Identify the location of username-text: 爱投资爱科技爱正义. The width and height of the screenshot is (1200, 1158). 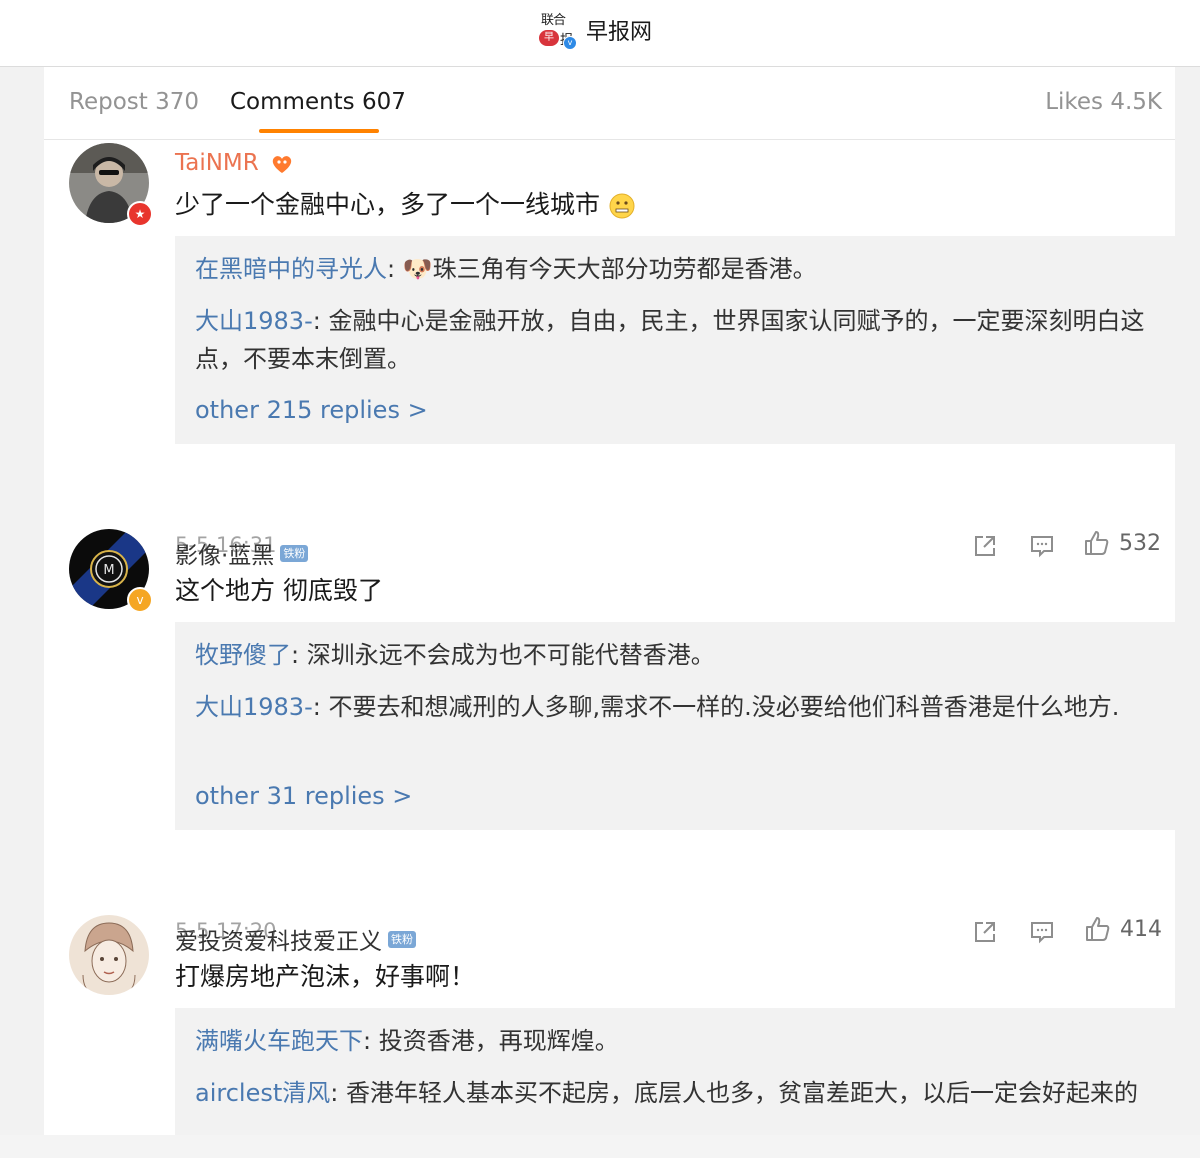
(278, 942).